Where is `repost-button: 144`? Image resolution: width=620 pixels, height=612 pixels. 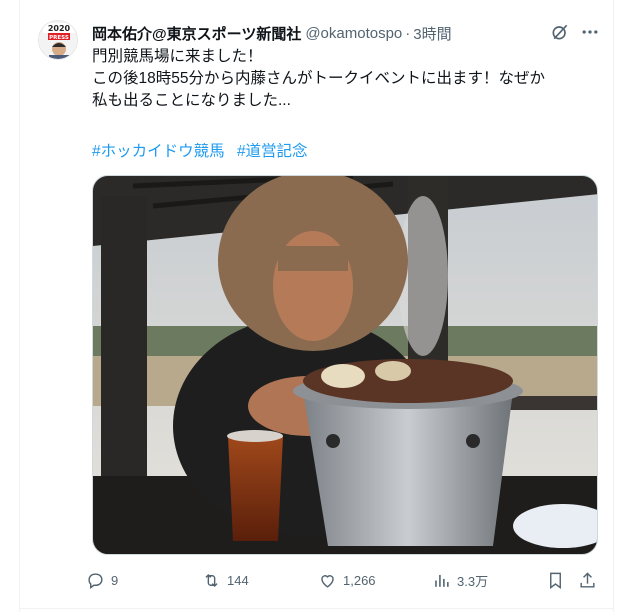 repost-button: 144 is located at coordinates (225, 580).